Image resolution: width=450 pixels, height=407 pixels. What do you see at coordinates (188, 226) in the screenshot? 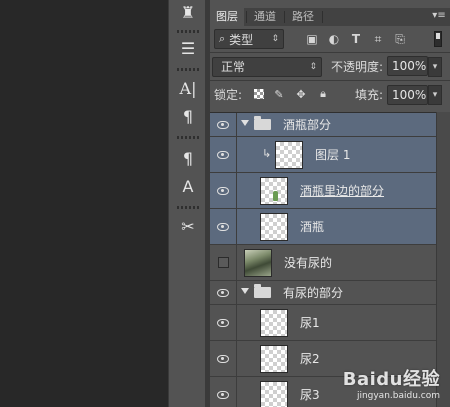
I see `tool-presets-icon: ✂` at bounding box center [188, 226].